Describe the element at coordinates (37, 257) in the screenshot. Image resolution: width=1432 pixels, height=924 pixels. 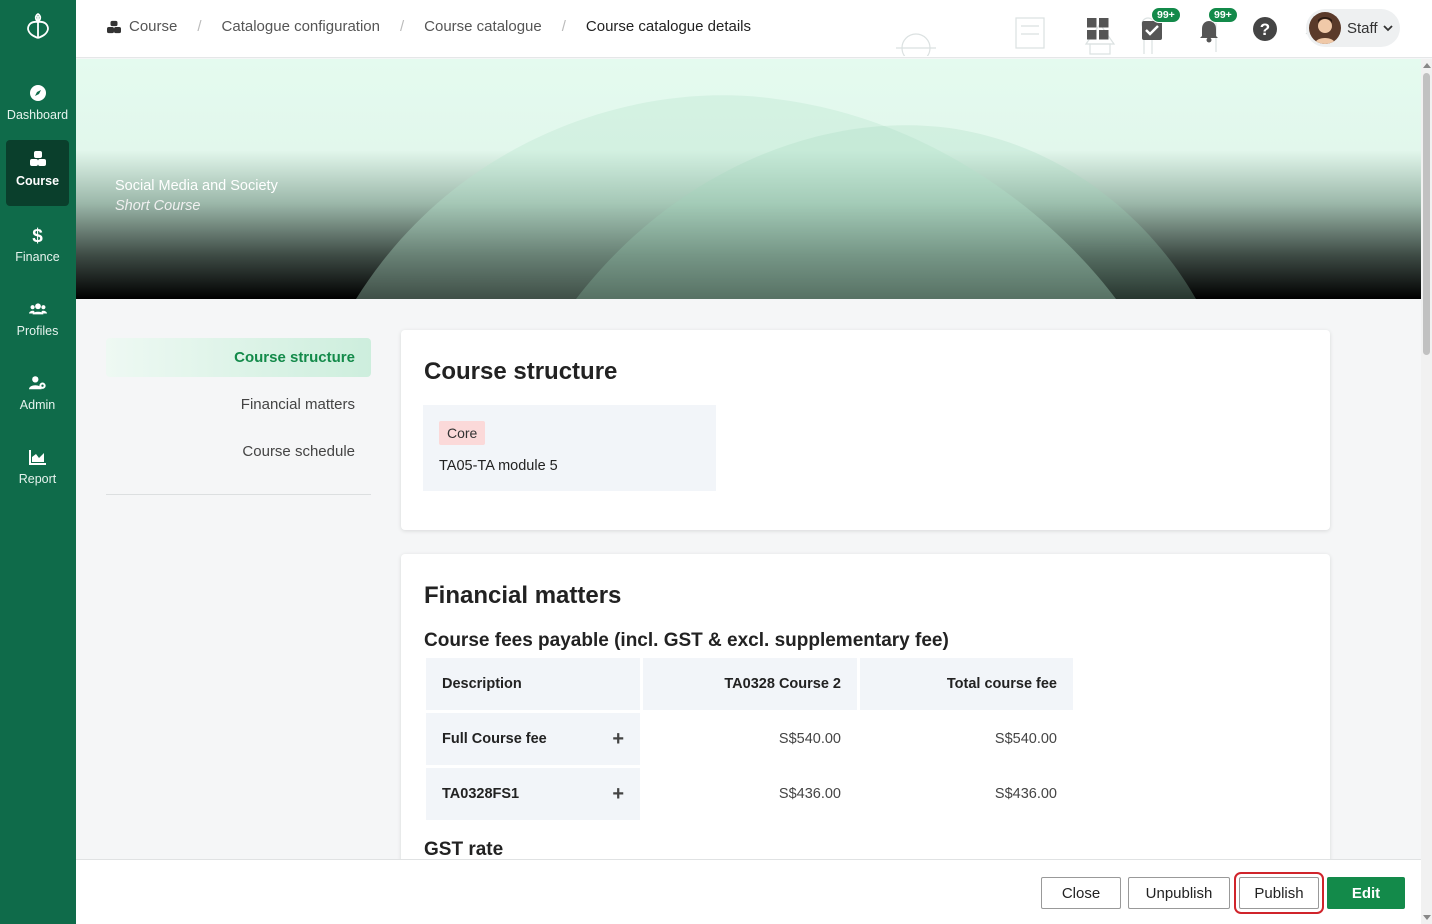
I see `sidebar-item-label: Finance` at that location.